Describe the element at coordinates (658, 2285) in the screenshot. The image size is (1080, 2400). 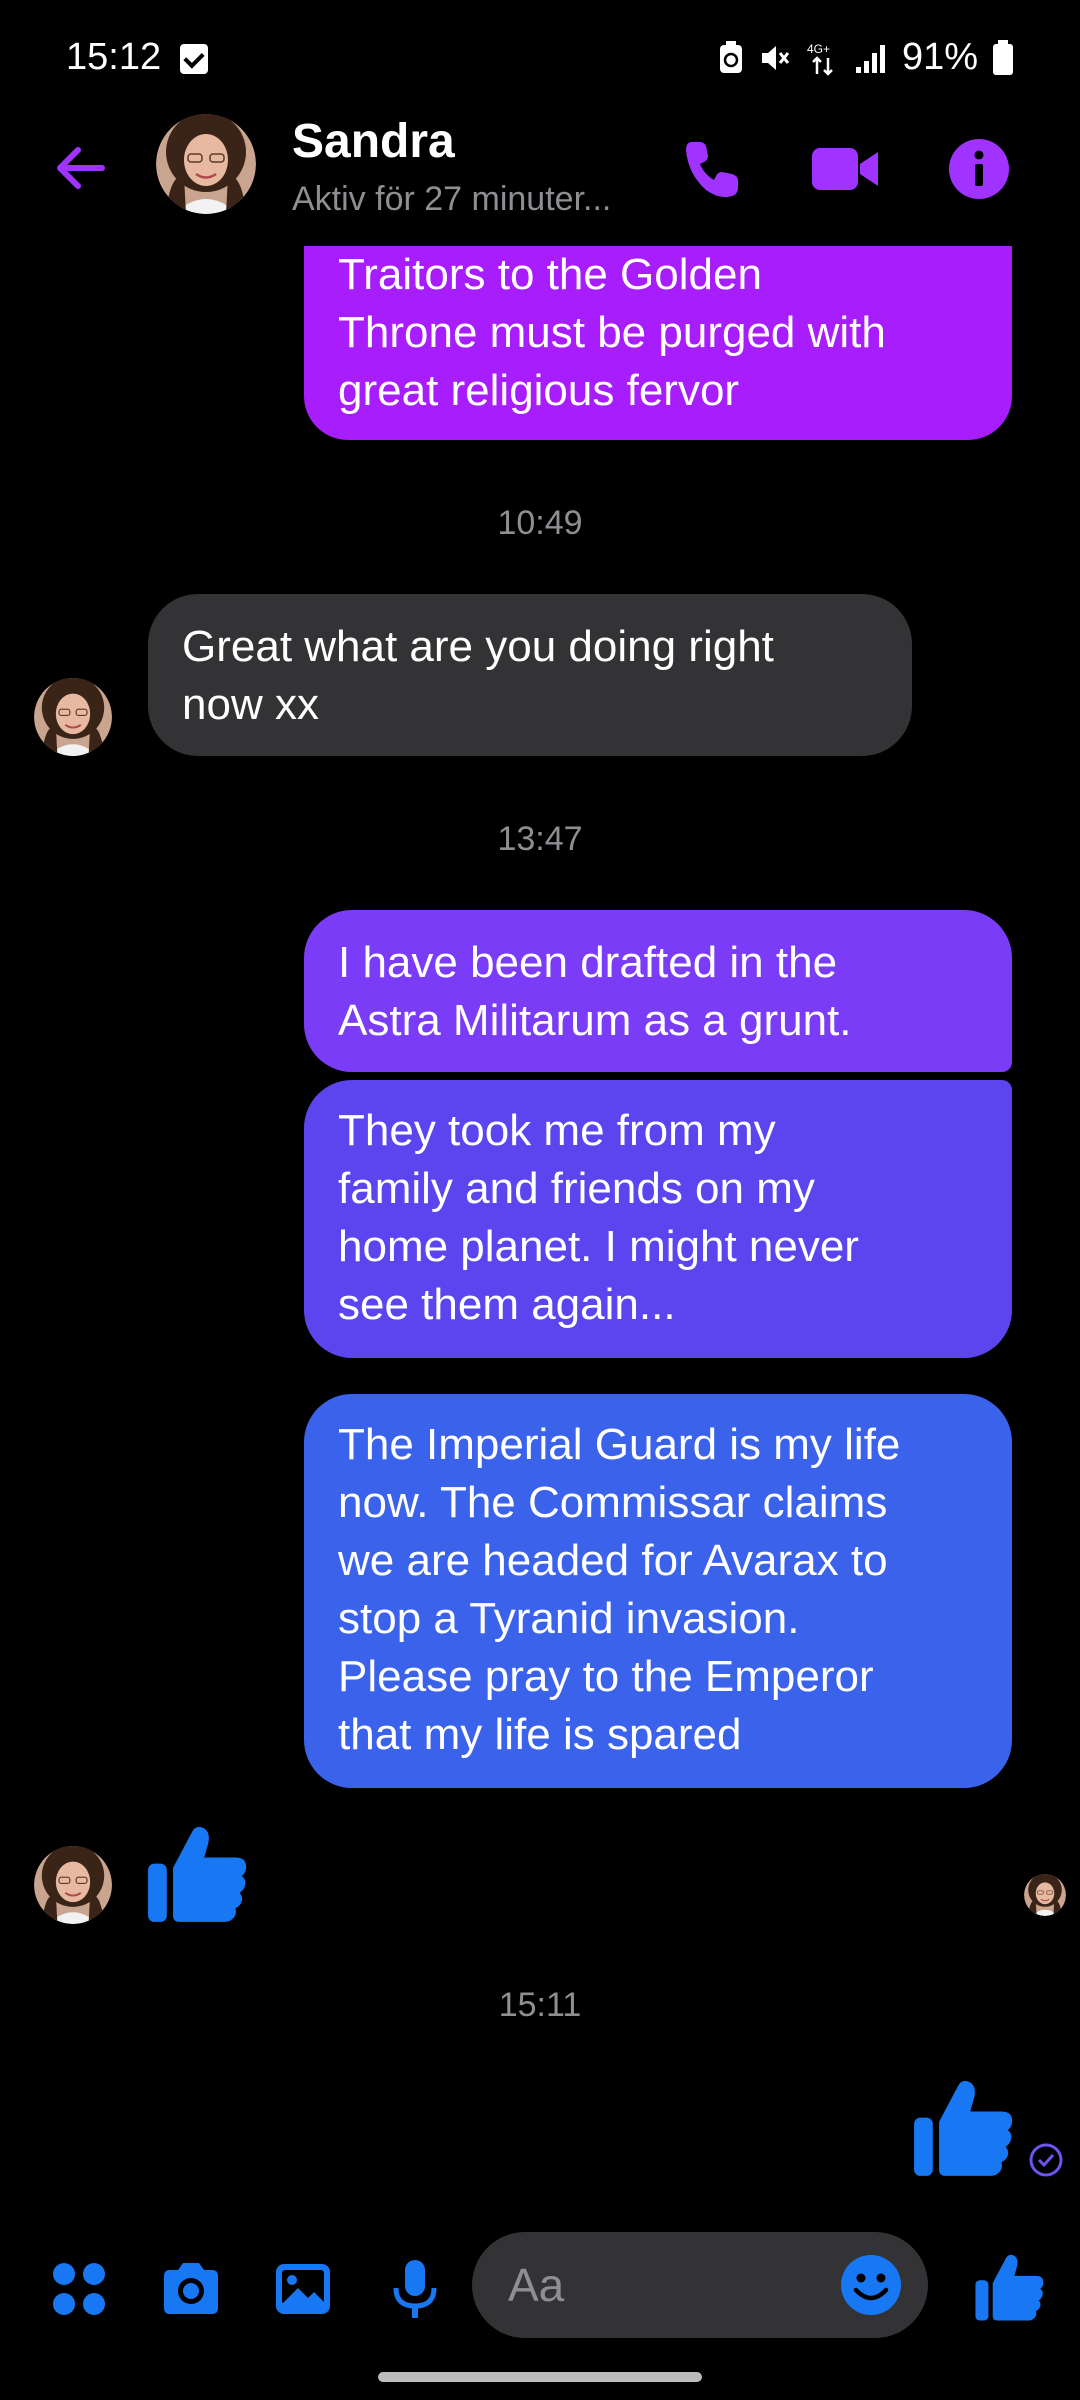
I see `message-input` at that location.